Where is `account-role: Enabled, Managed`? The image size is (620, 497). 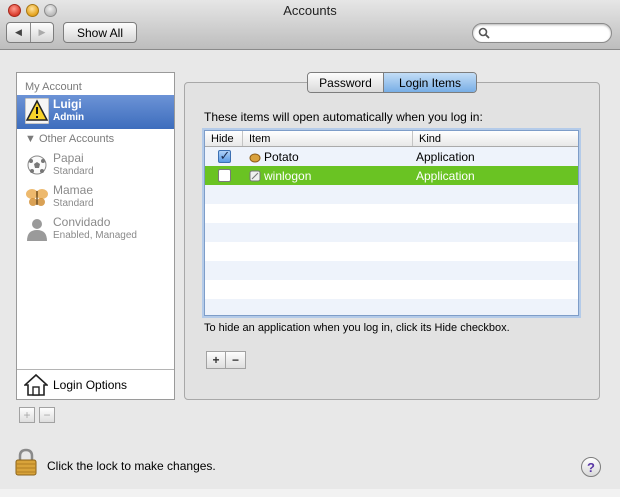
account-role: Enabled, Managed is located at coordinates (95, 235).